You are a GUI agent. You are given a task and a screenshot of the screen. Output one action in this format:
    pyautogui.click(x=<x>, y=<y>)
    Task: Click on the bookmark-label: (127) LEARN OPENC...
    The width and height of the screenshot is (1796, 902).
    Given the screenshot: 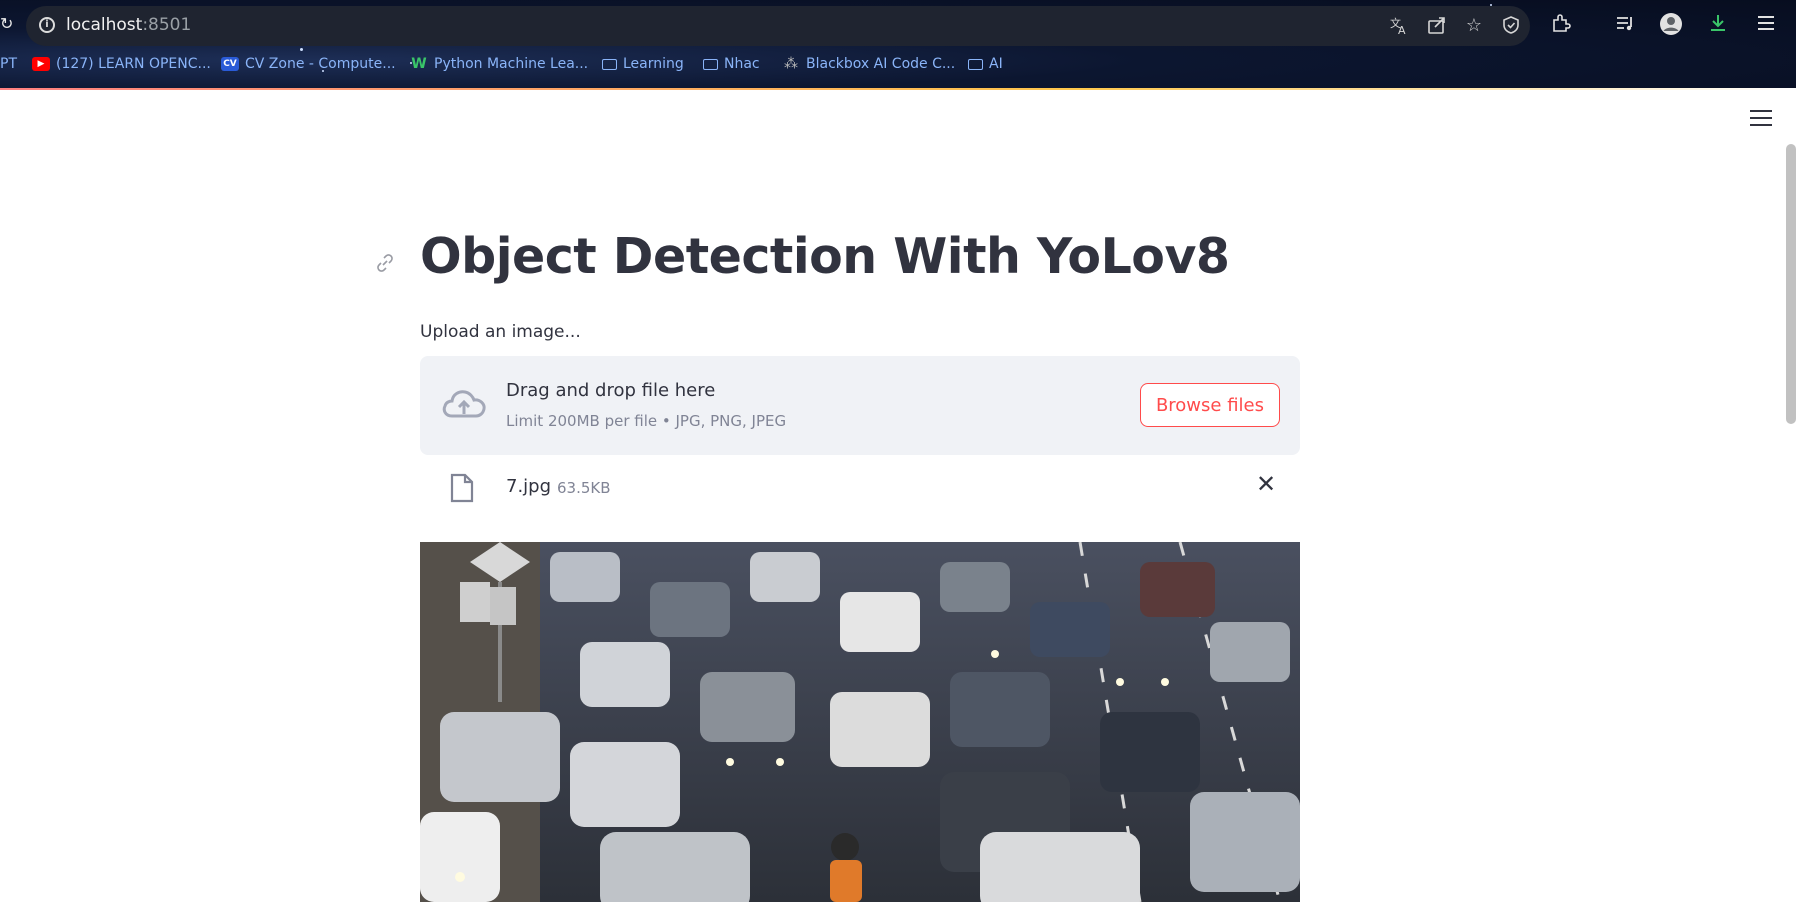 What is the action you would take?
    pyautogui.click(x=133, y=64)
    